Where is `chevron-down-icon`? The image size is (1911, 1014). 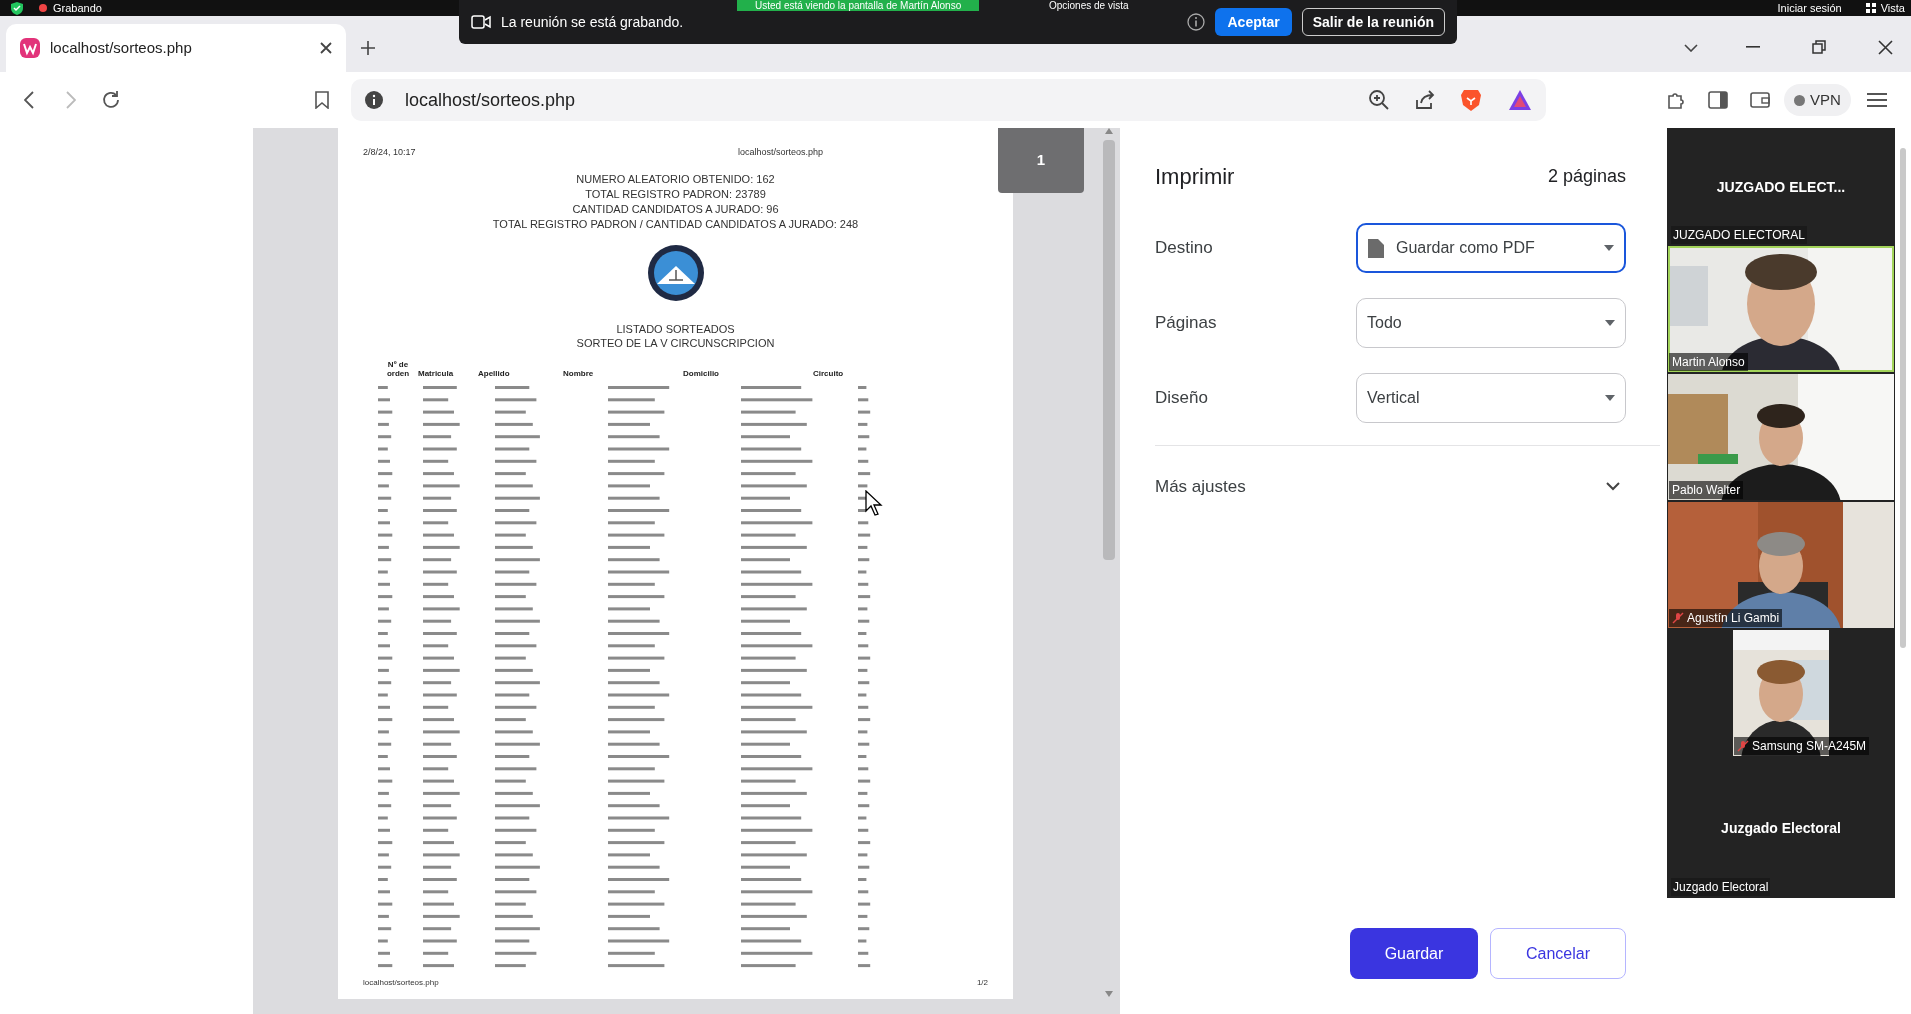
chevron-down-icon is located at coordinates (1613, 487).